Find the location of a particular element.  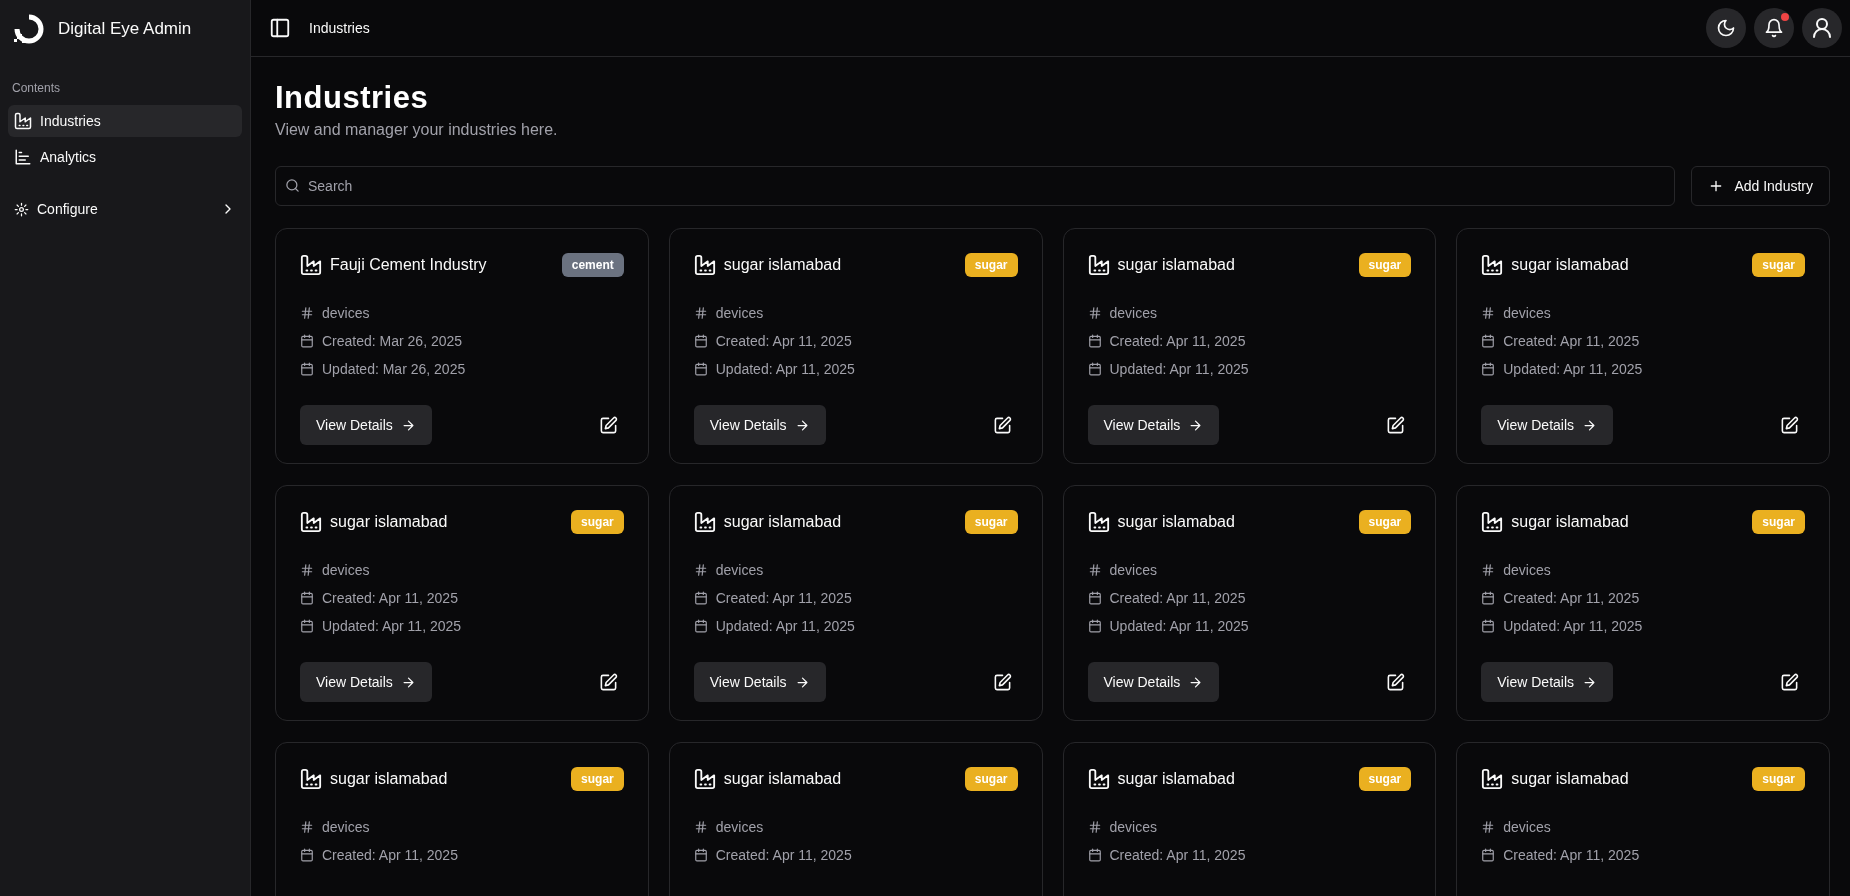

notifications-button is located at coordinates (1774, 28).